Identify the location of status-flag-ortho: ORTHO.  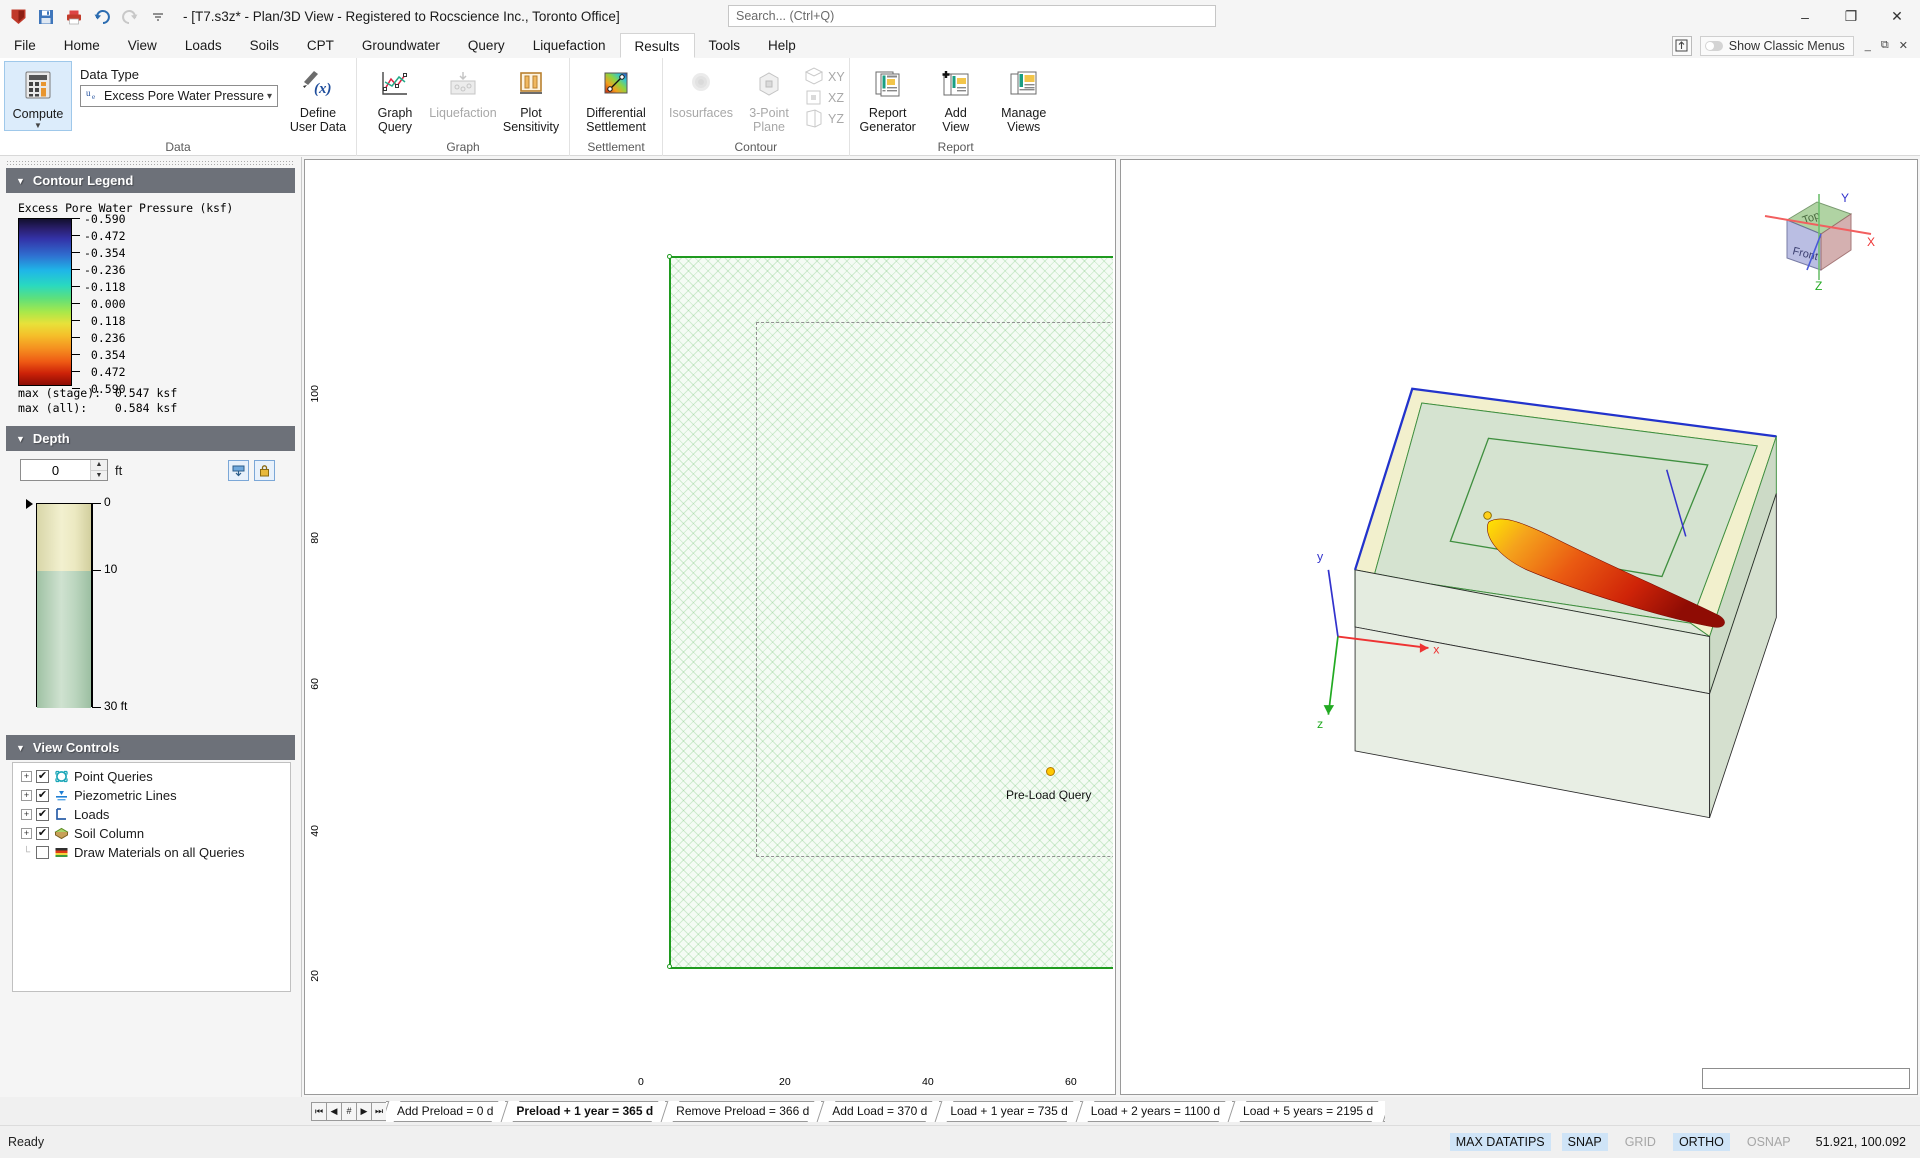
(1701, 1142).